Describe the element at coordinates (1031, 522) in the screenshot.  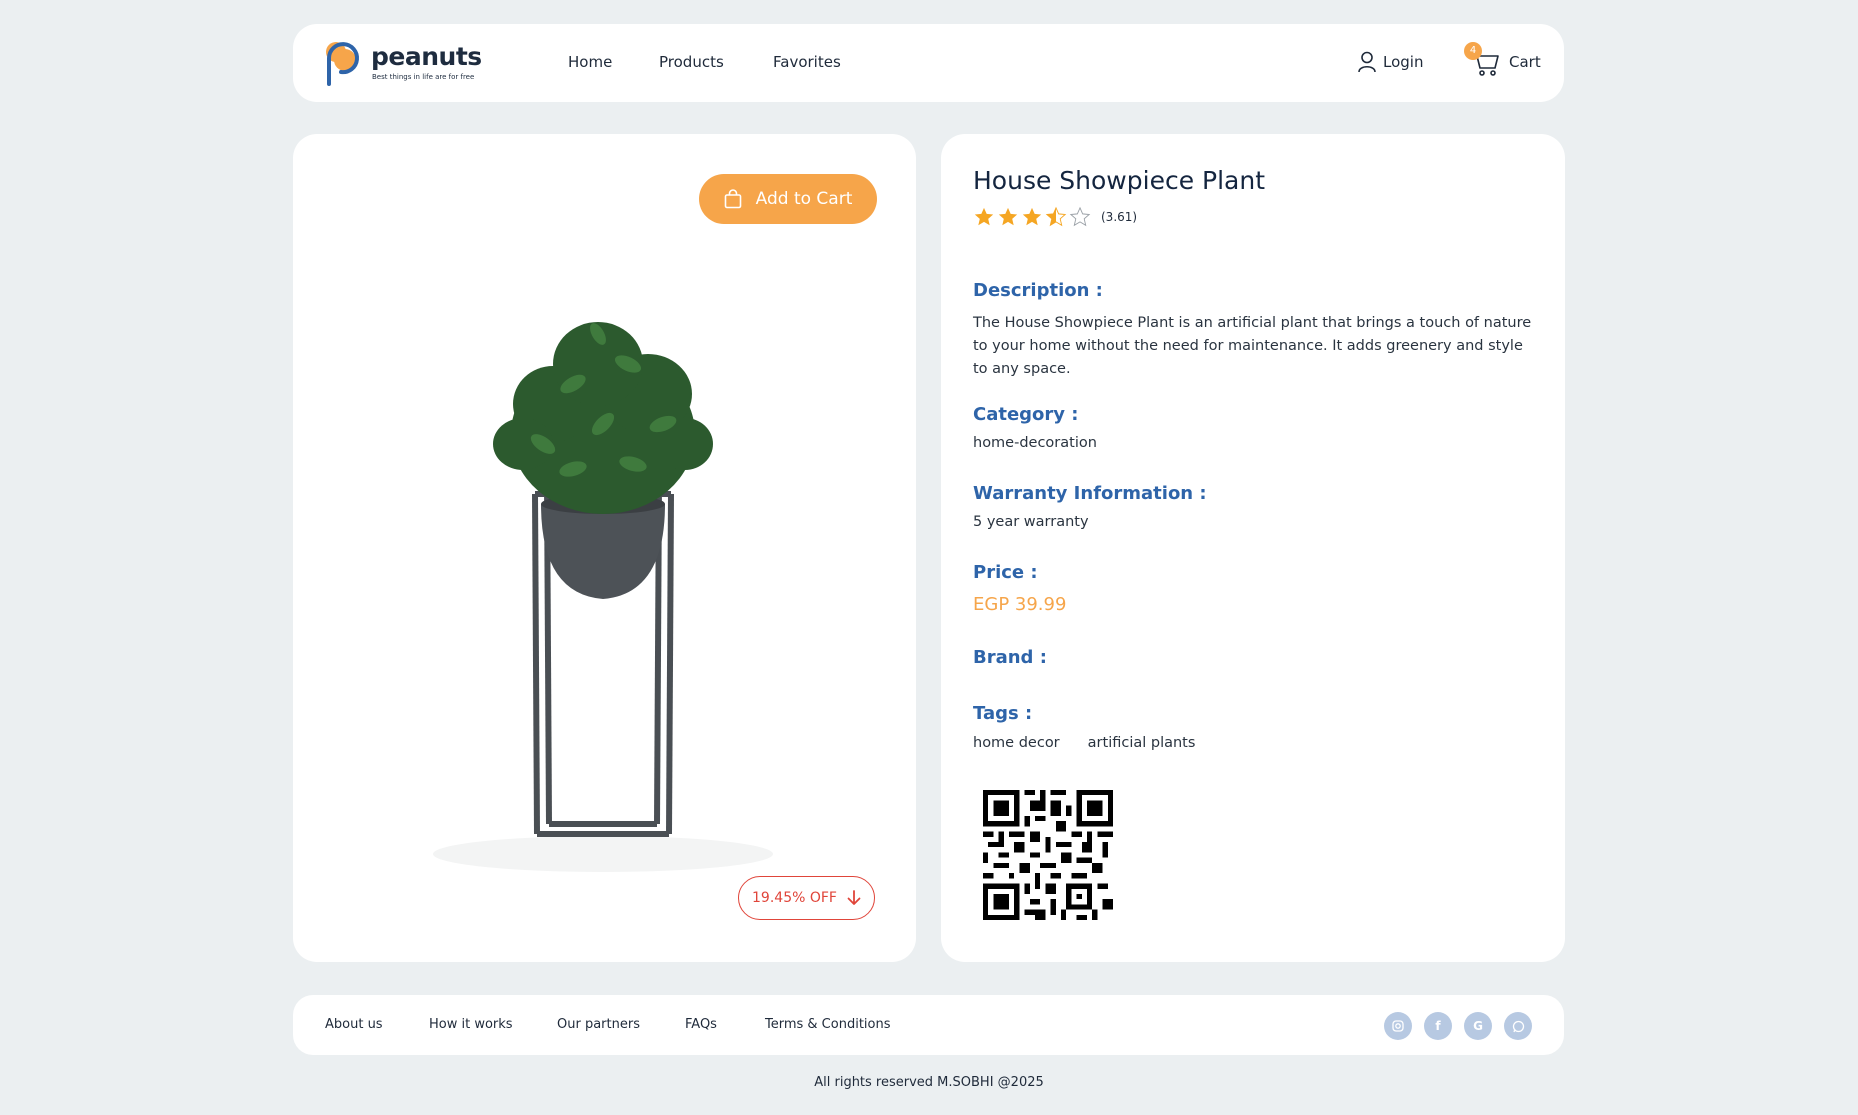
I see `warranty-value: 5 year warranty` at that location.